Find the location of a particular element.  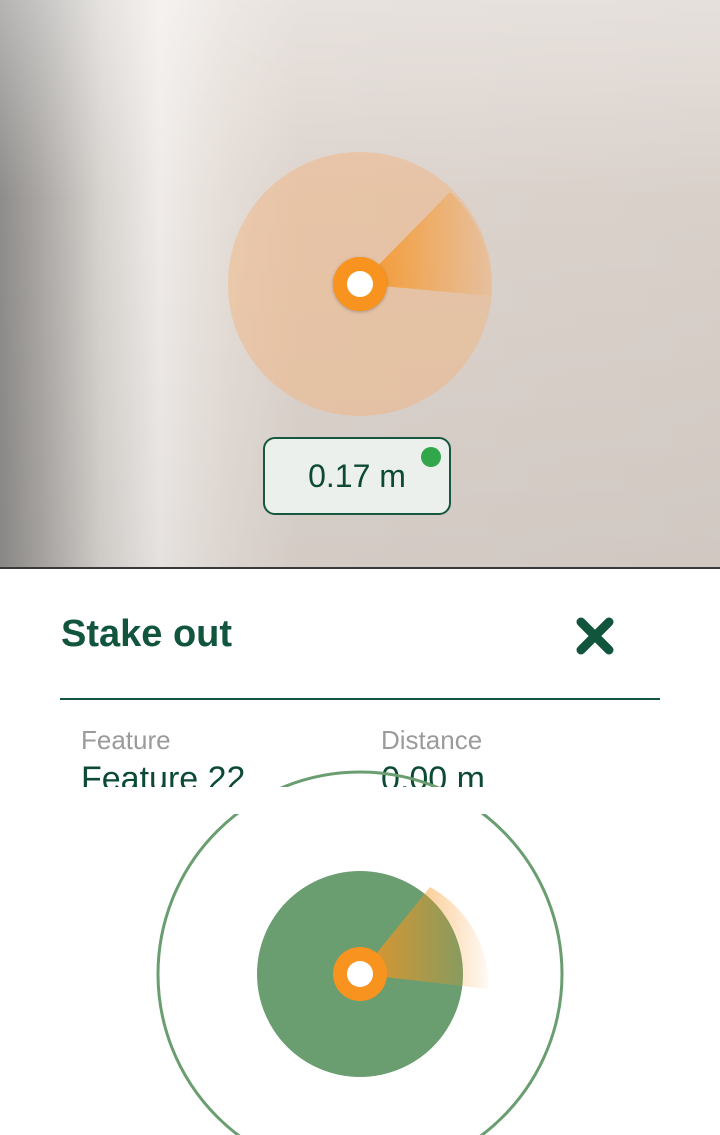

ring-clip-mask is located at coordinates (360, 800).